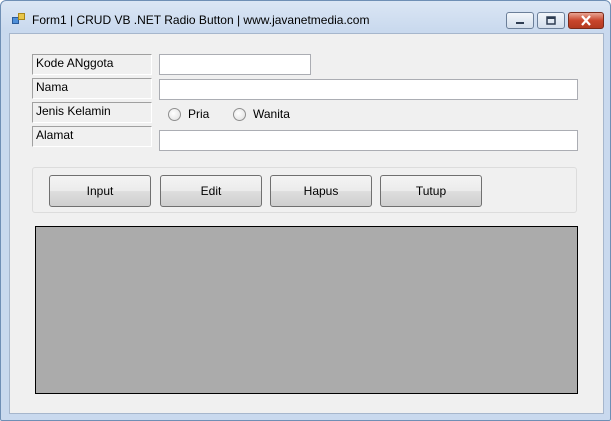 The width and height of the screenshot is (611, 421). I want to click on maximize-icon, so click(551, 20).